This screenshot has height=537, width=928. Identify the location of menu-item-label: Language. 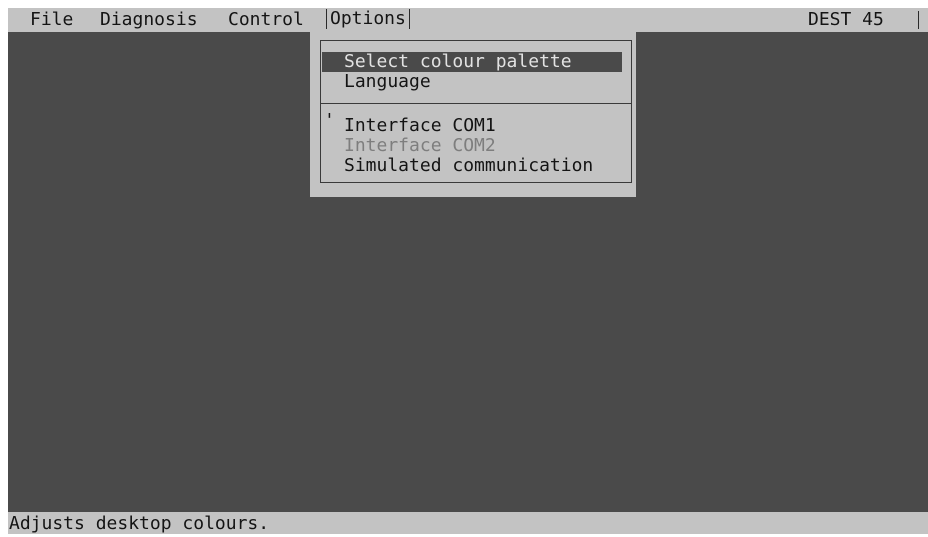
(387, 81).